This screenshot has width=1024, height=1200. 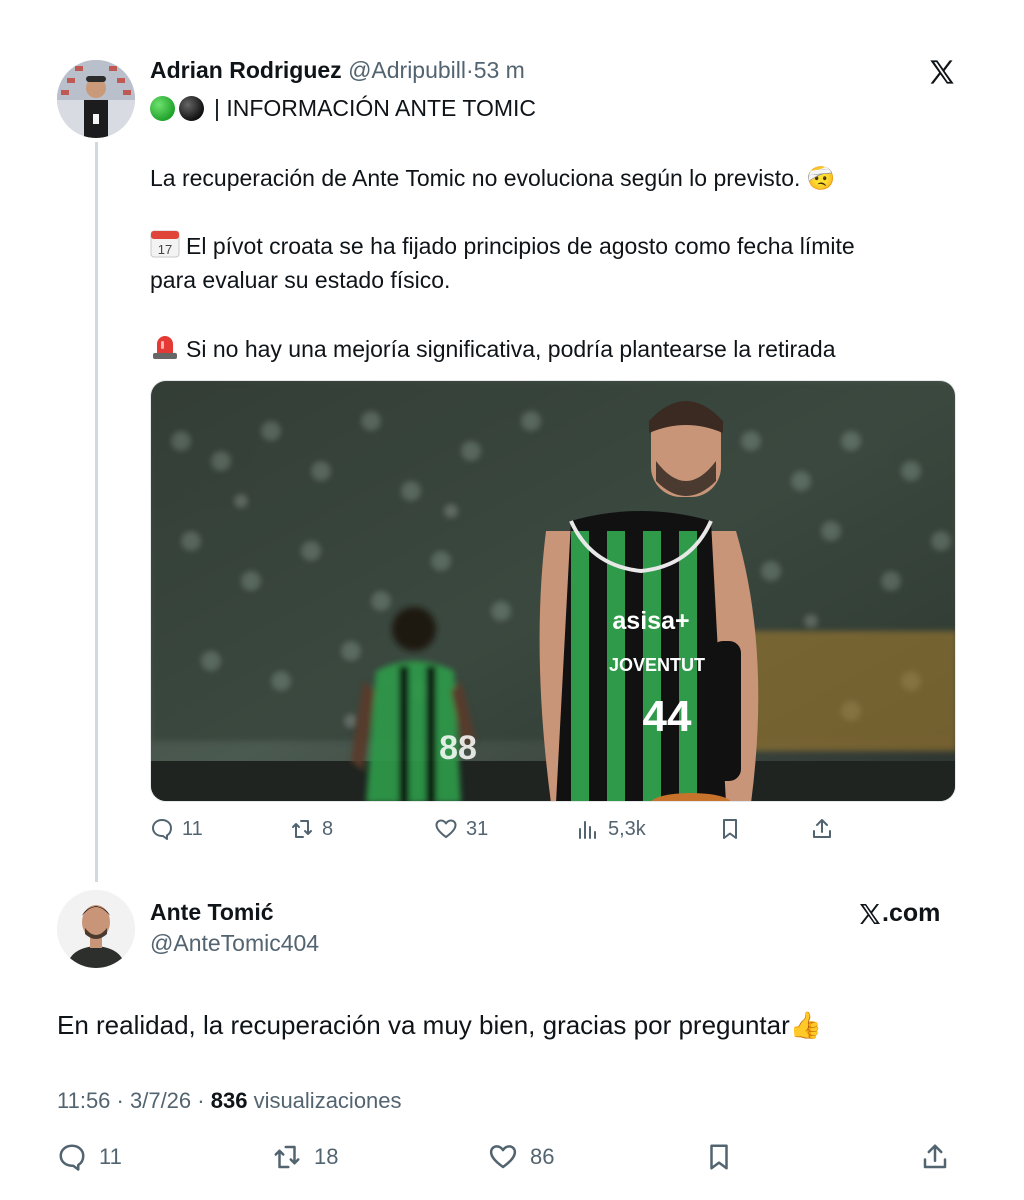 What do you see at coordinates (326, 1156) in the screenshot?
I see `reply-repost-count: 18` at bounding box center [326, 1156].